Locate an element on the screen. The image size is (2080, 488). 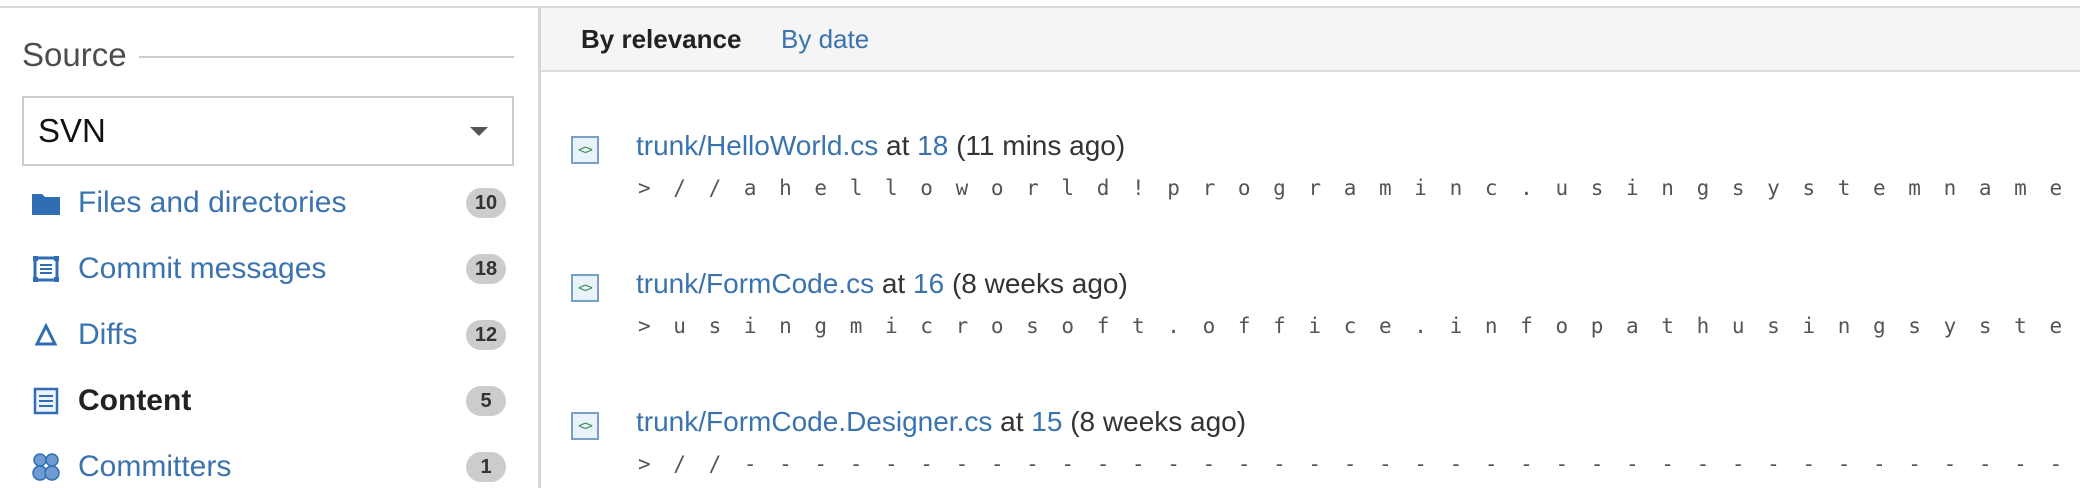
commit-icon is located at coordinates (46, 269).